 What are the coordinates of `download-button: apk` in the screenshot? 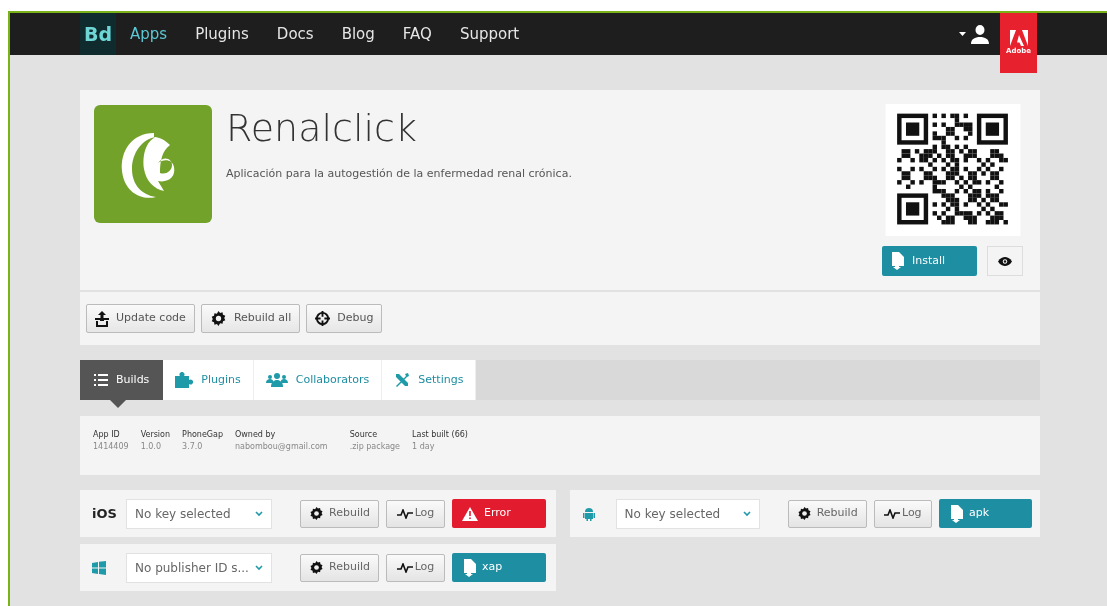 It's located at (985, 513).